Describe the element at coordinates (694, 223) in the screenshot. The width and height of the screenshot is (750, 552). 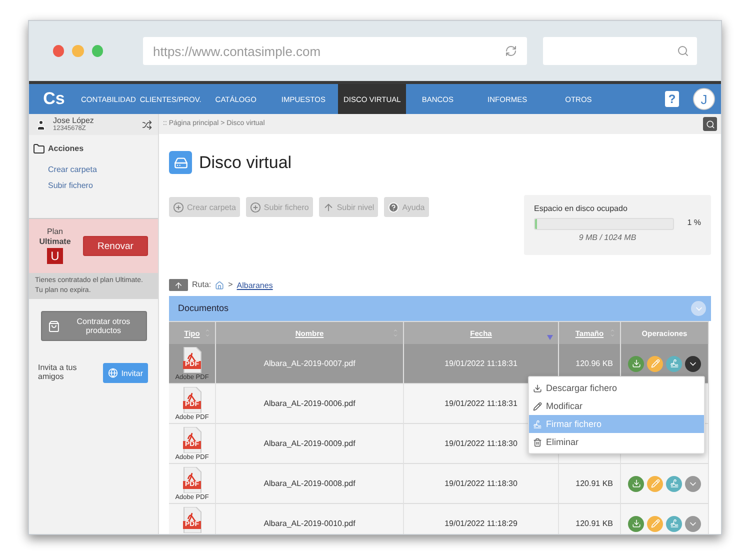
I see `disk-usage-percent: 1 %` at that location.